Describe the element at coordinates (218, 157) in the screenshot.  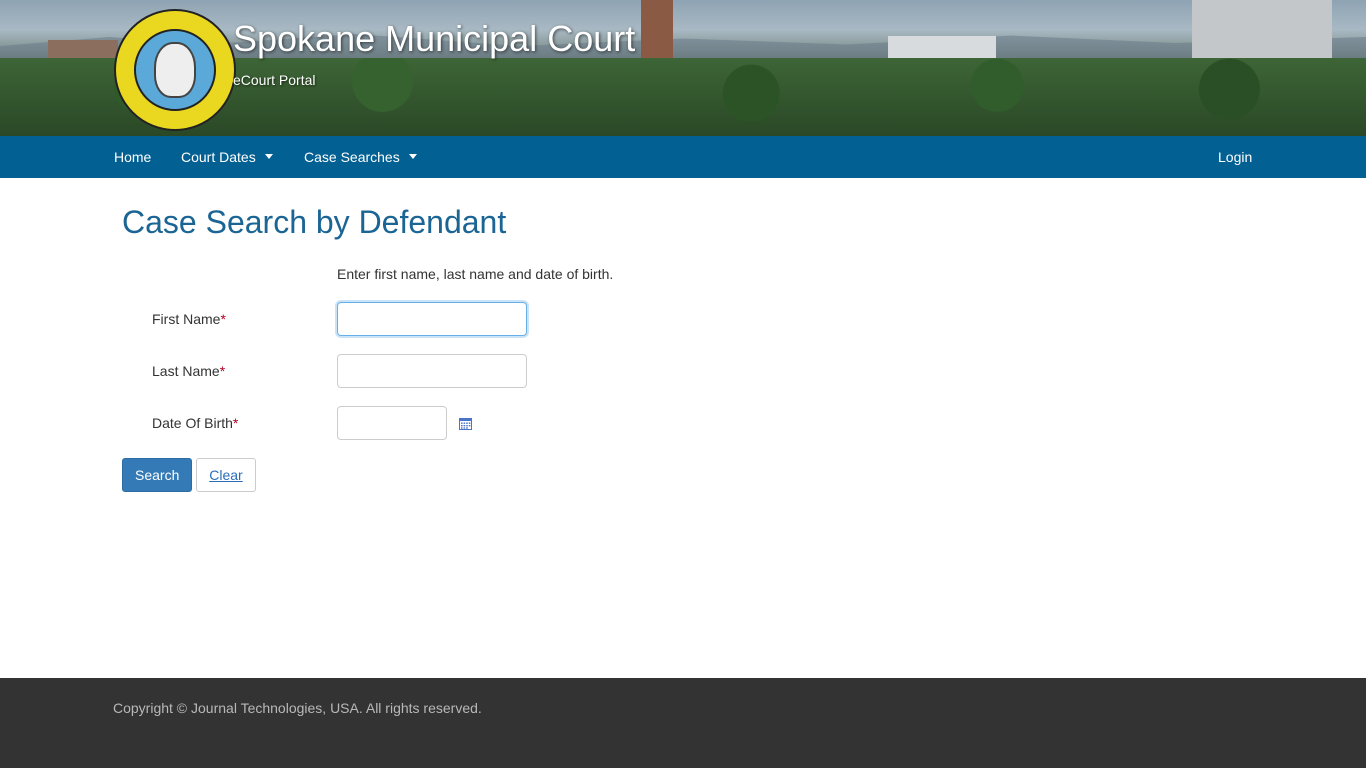
I see `nav-court-dates-label: Court Dates` at that location.